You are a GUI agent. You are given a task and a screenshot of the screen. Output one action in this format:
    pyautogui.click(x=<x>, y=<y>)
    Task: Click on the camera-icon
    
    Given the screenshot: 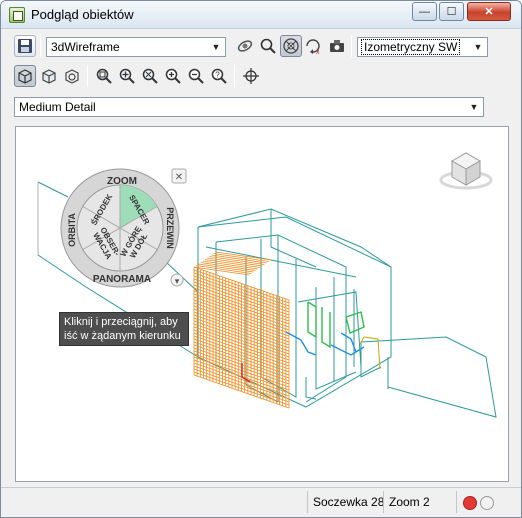 What is the action you would take?
    pyautogui.click(x=337, y=46)
    